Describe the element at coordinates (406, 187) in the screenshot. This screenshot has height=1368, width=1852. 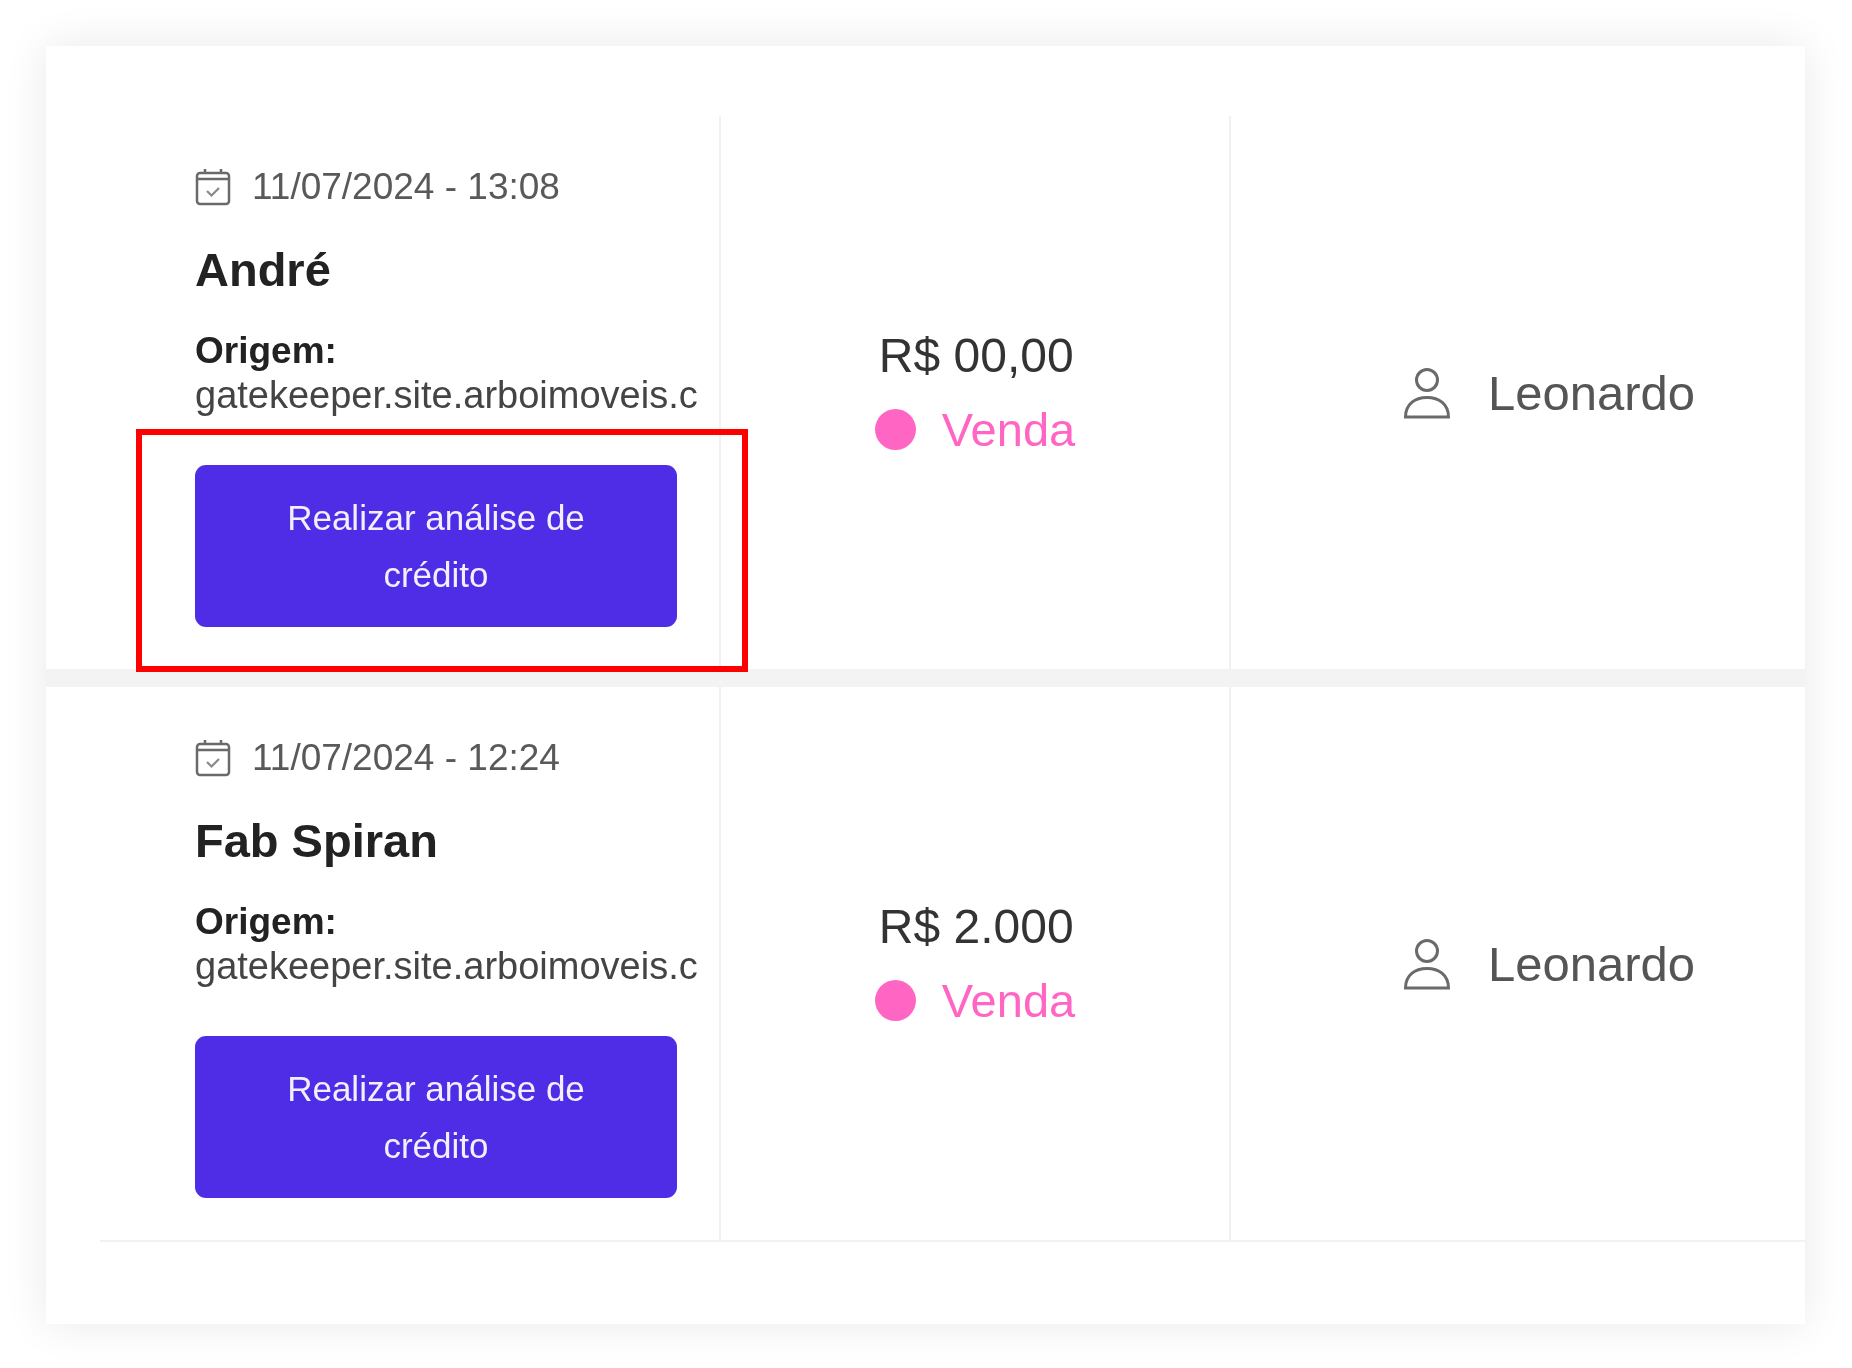
I see `date-text: 11/07/2024 - 13:08` at that location.